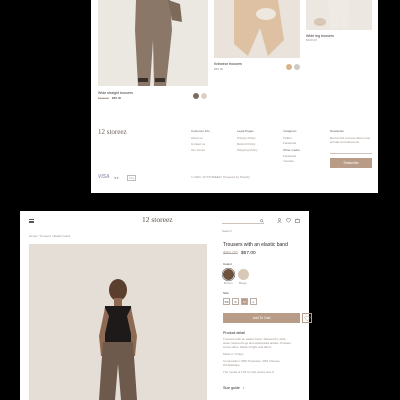  What do you see at coordinates (351, 163) in the screenshot?
I see `subscribe-button: Subscribe` at bounding box center [351, 163].